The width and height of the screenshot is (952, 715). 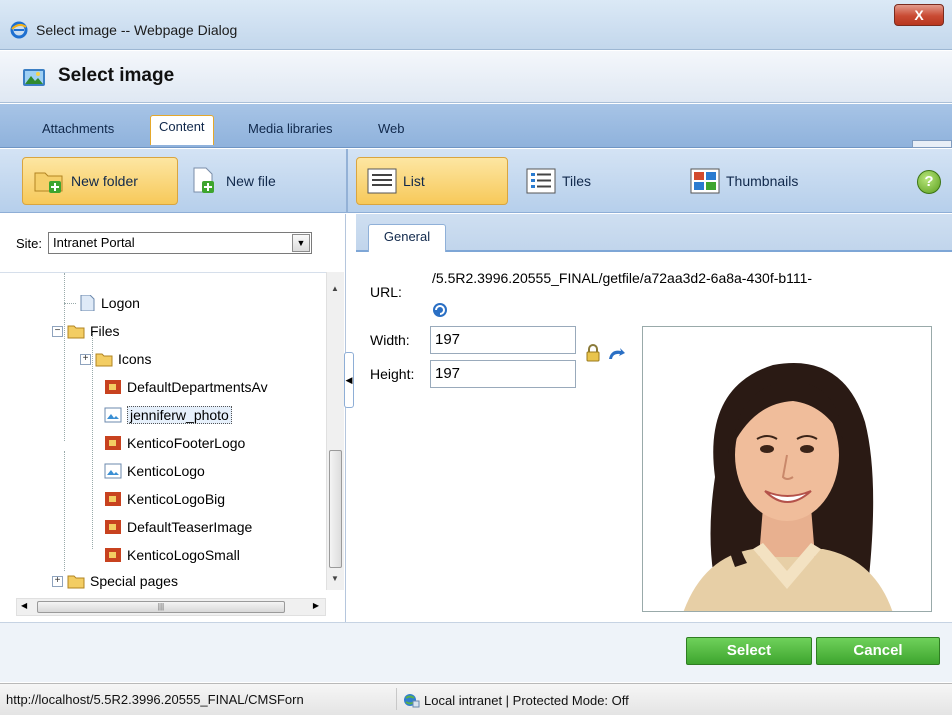 What do you see at coordinates (382, 181) in the screenshot?
I see `list-icon` at bounding box center [382, 181].